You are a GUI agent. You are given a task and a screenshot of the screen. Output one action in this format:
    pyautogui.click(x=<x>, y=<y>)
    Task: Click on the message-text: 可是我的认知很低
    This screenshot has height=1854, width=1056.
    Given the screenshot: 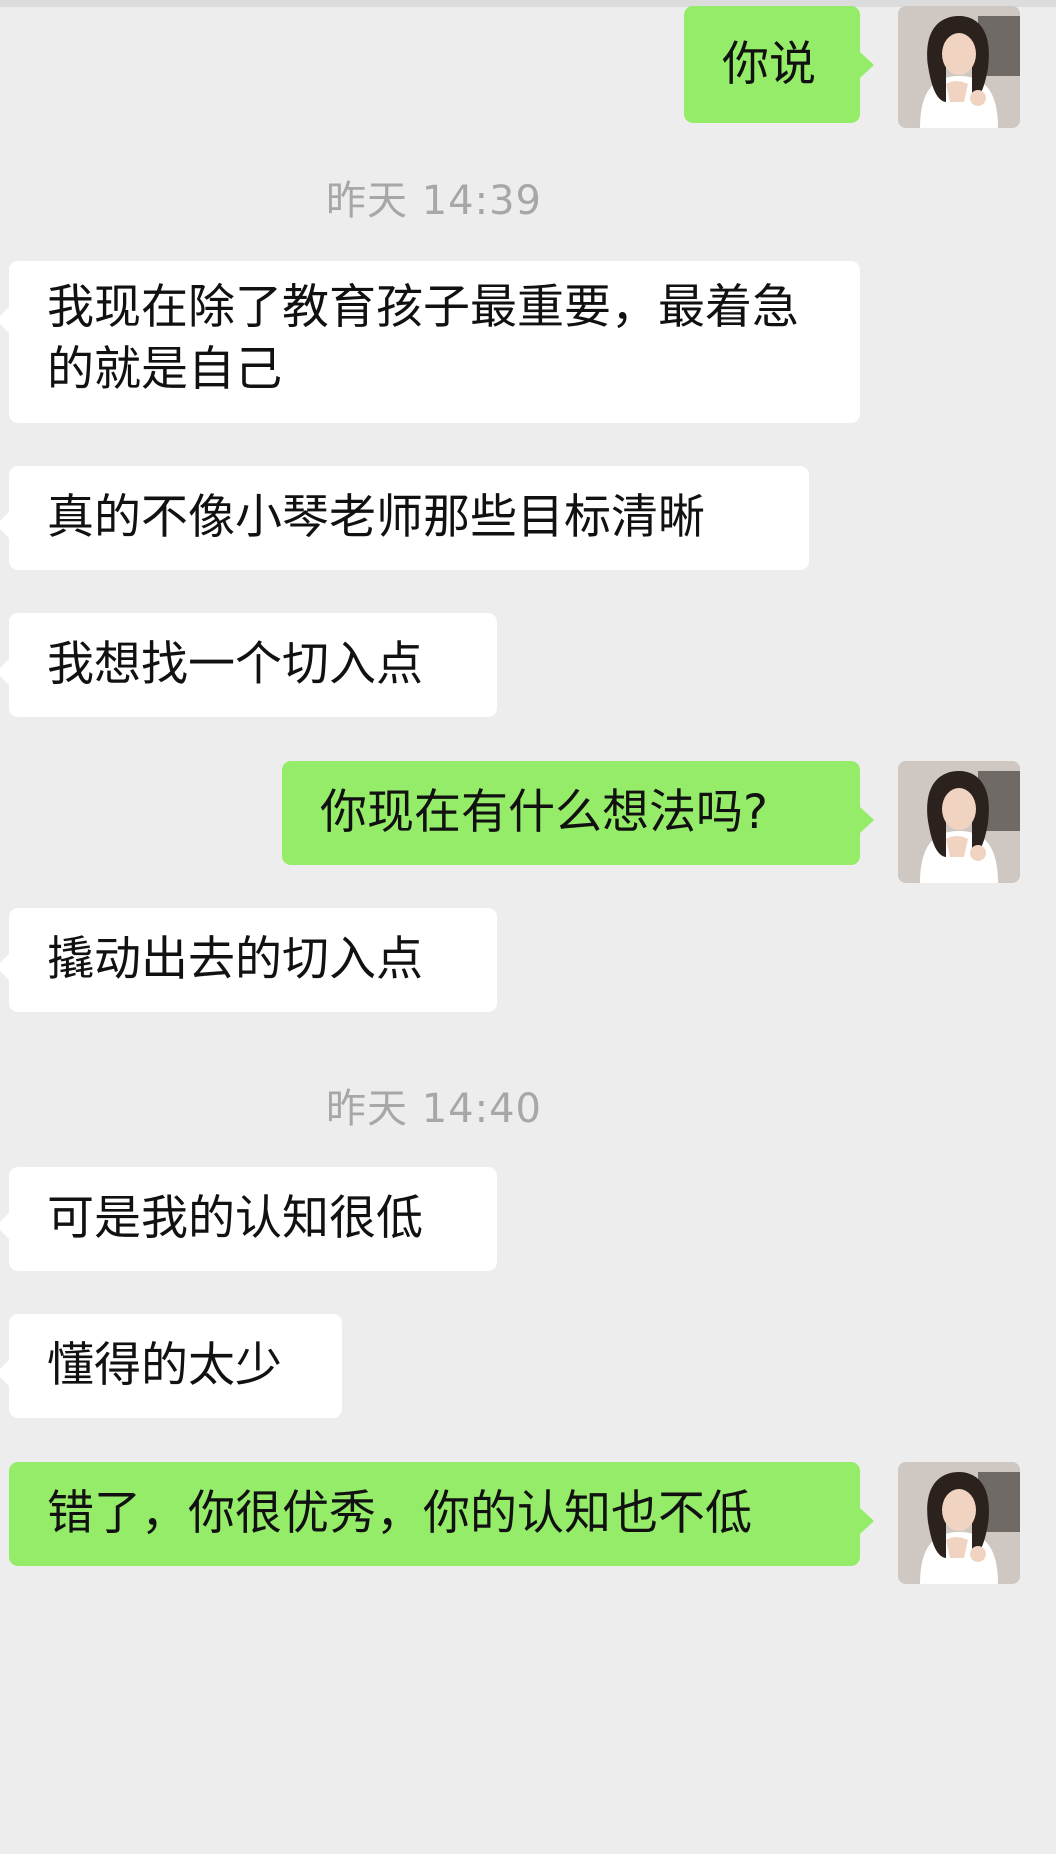 What is the action you would take?
    pyautogui.click(x=235, y=1218)
    